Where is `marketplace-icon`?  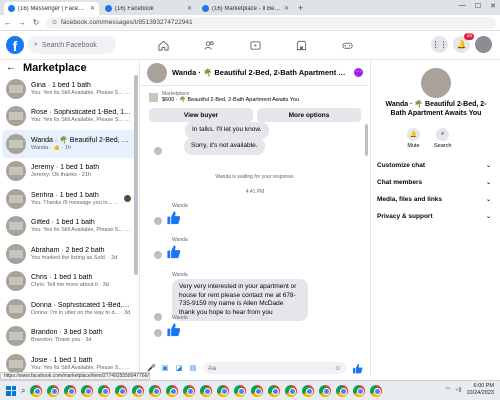 marketplace-icon is located at coordinates (301, 45).